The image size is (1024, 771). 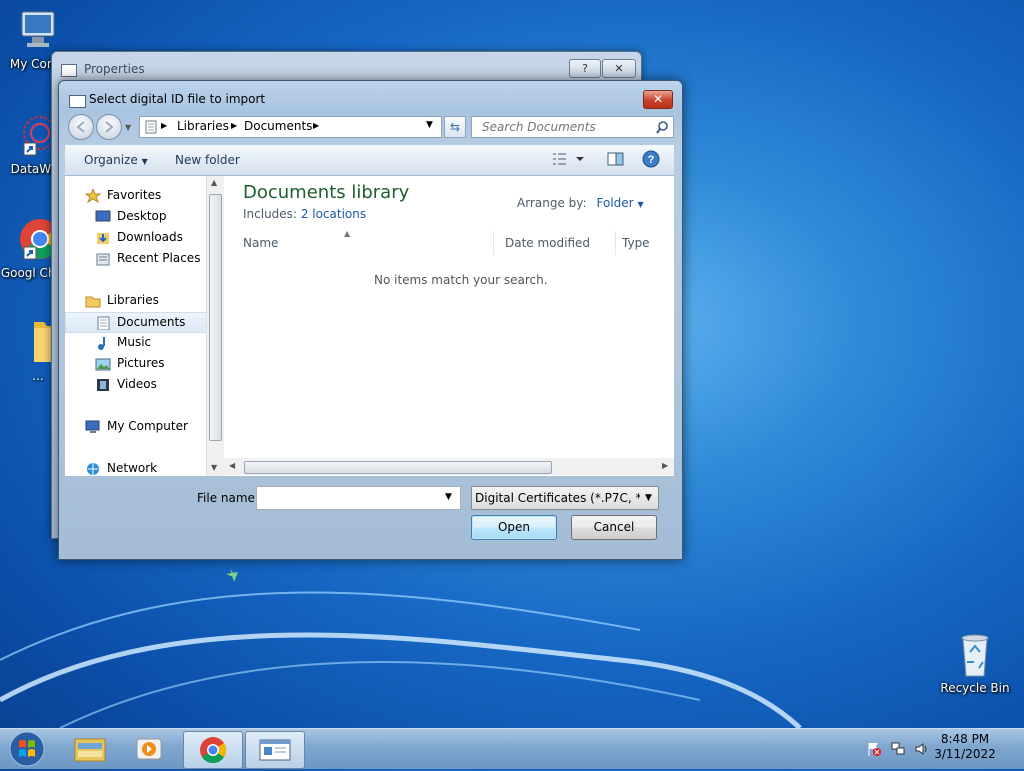 What do you see at coordinates (557, 243) in the screenshot?
I see `column-date-modified: Date modified` at bounding box center [557, 243].